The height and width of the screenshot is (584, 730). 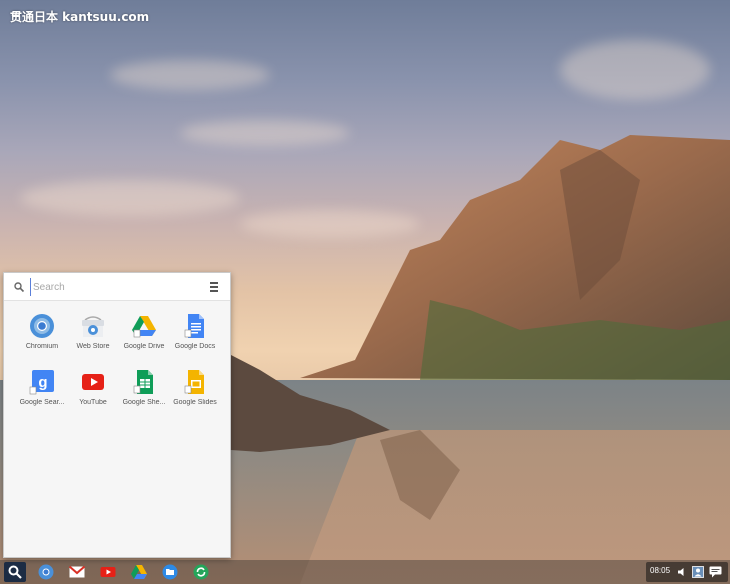 I want to click on app-tile-web-store: Web Store, so click(x=93, y=338).